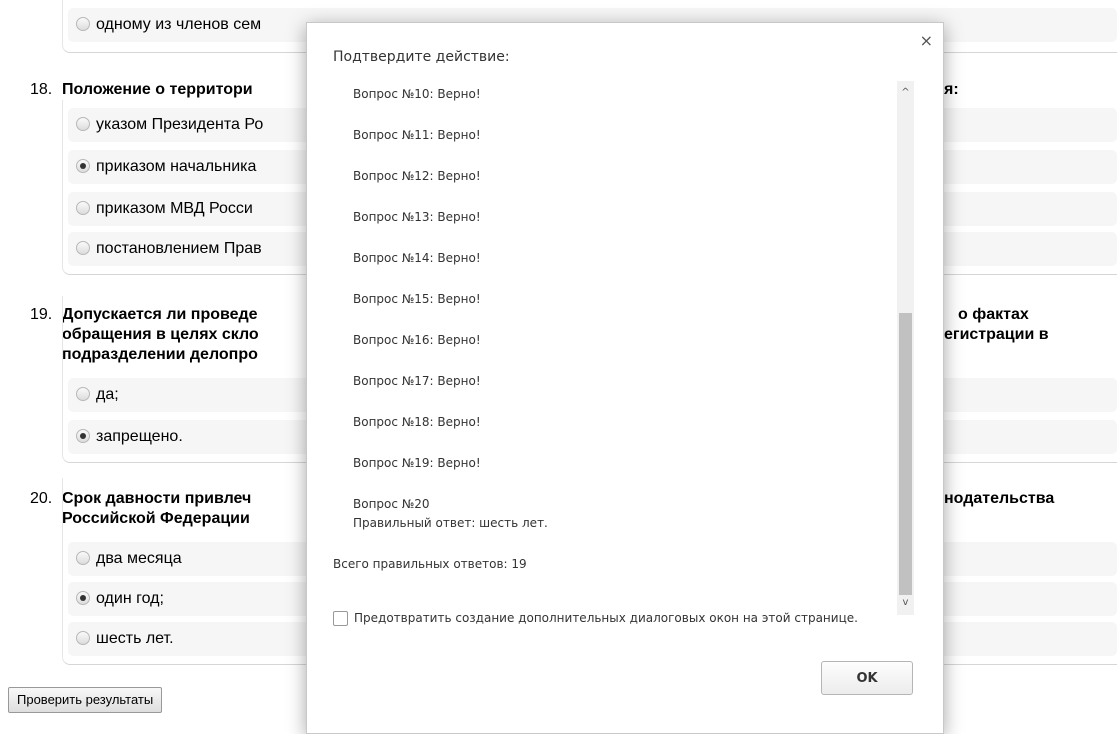  I want to click on result-line: Вопрос №20, so click(391, 504).